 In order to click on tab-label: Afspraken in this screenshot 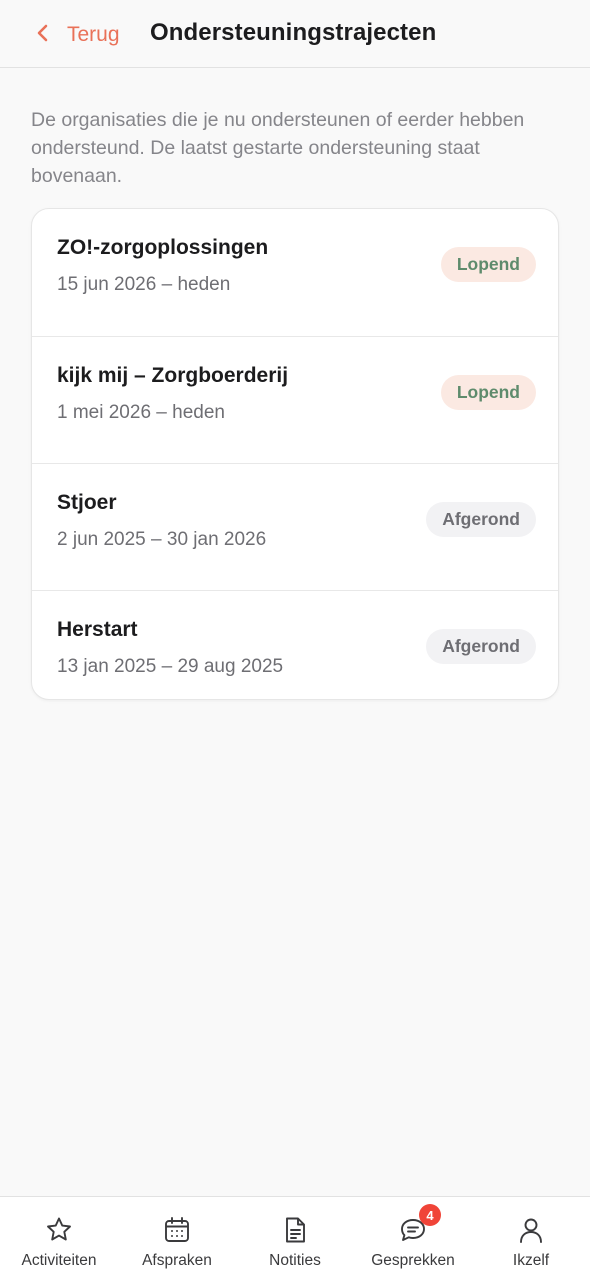, I will do `click(177, 1260)`.